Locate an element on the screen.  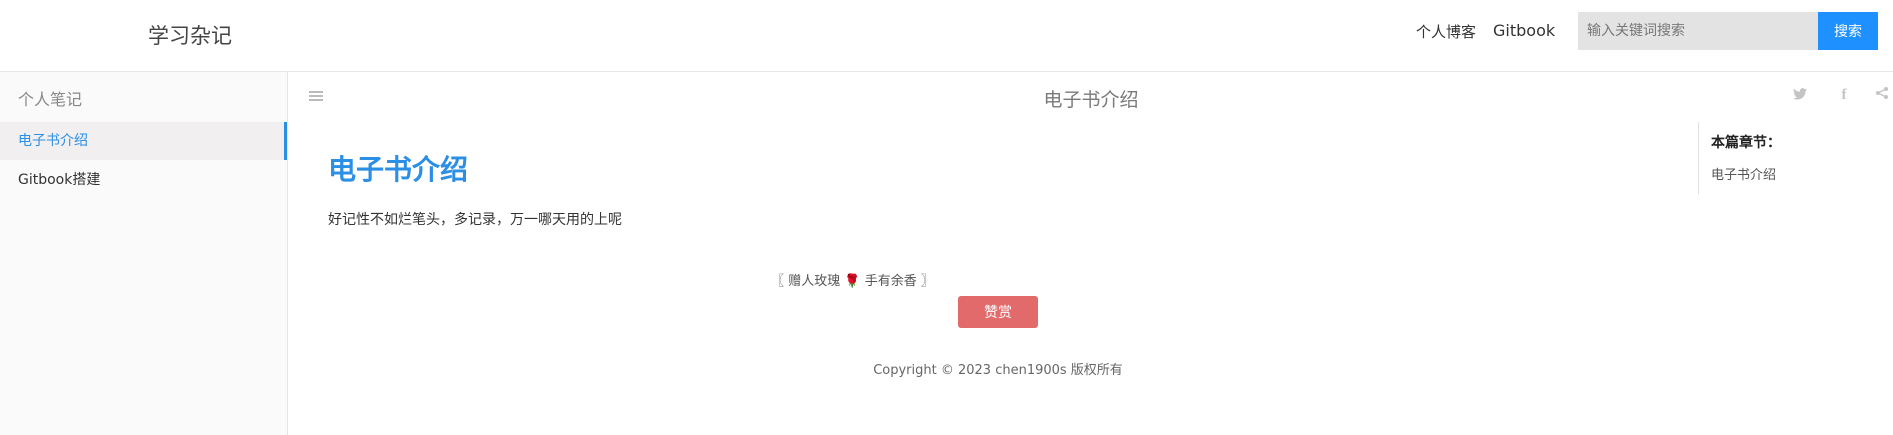
toc-item: 电子书介绍 is located at coordinates (1743, 173).